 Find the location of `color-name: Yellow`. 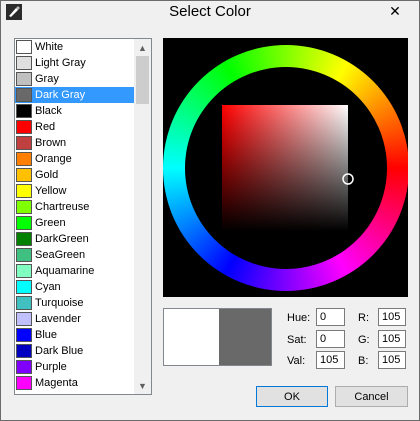

color-name: Yellow is located at coordinates (51, 191).